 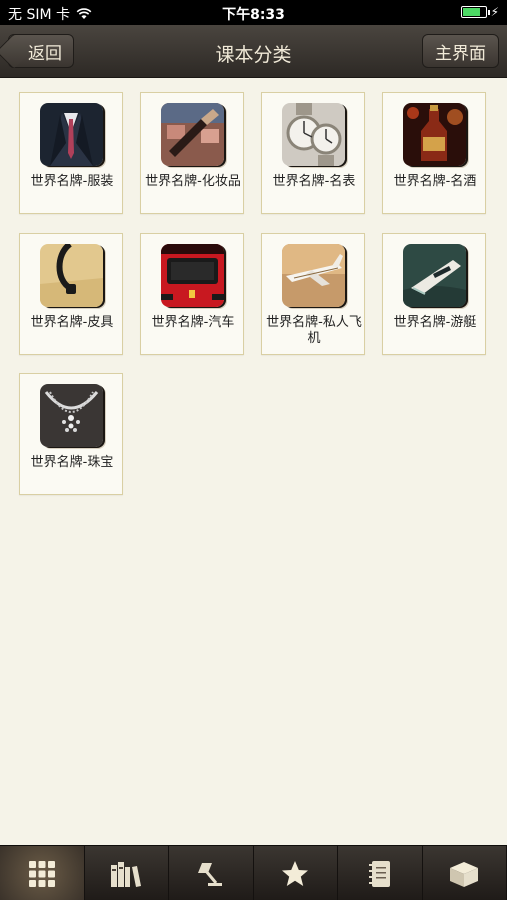 I want to click on battery-icon, so click(x=475, y=12).